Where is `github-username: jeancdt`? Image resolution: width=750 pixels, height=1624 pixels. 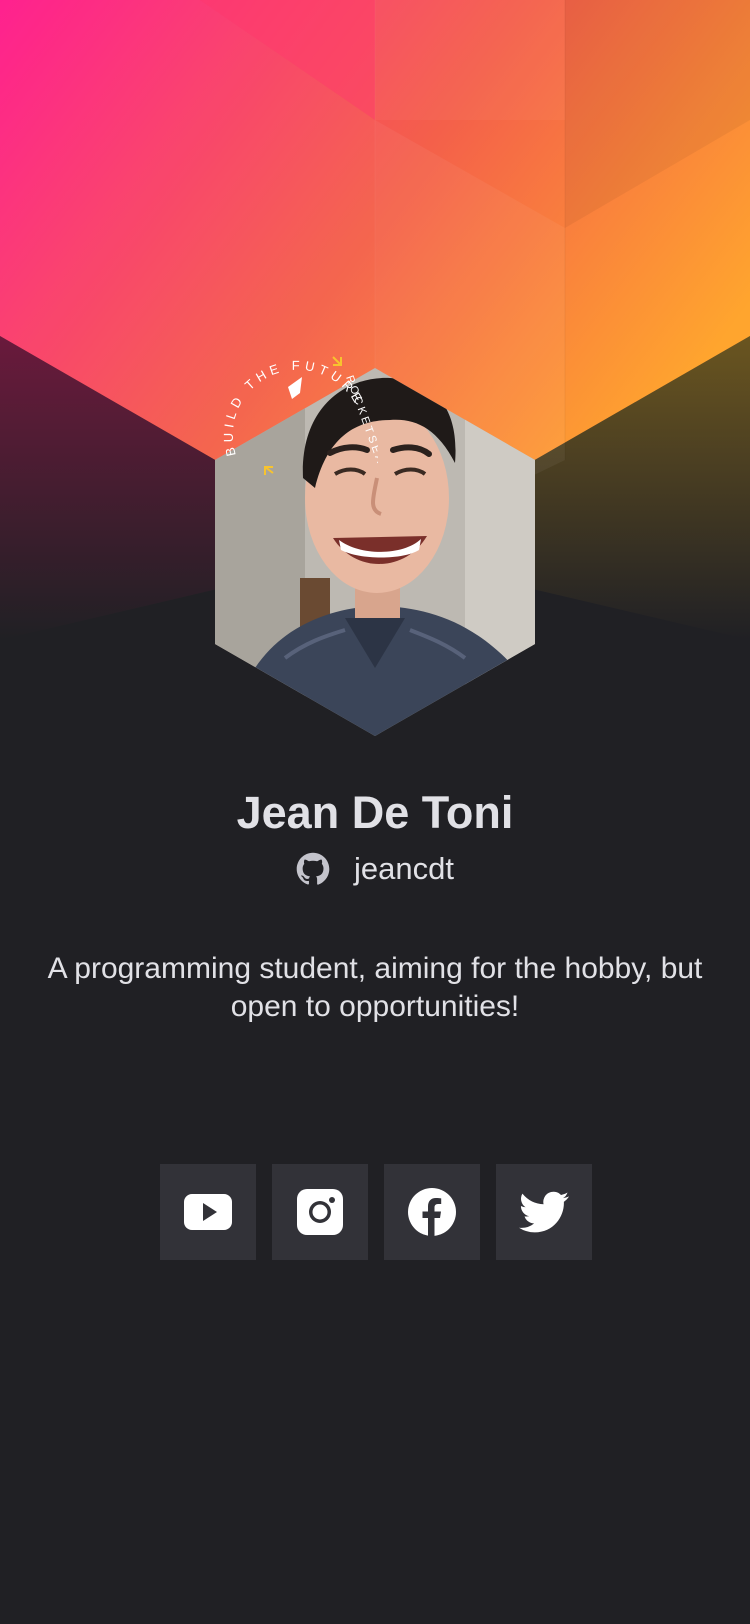 github-username: jeancdt is located at coordinates (404, 868).